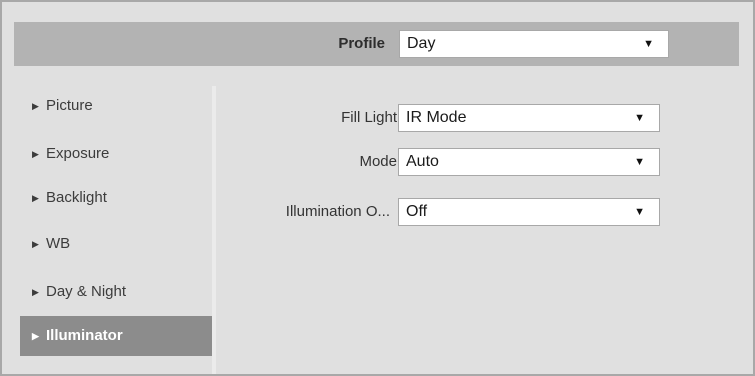  Describe the element at coordinates (378, 161) in the screenshot. I see `mode-label: Mode` at that location.